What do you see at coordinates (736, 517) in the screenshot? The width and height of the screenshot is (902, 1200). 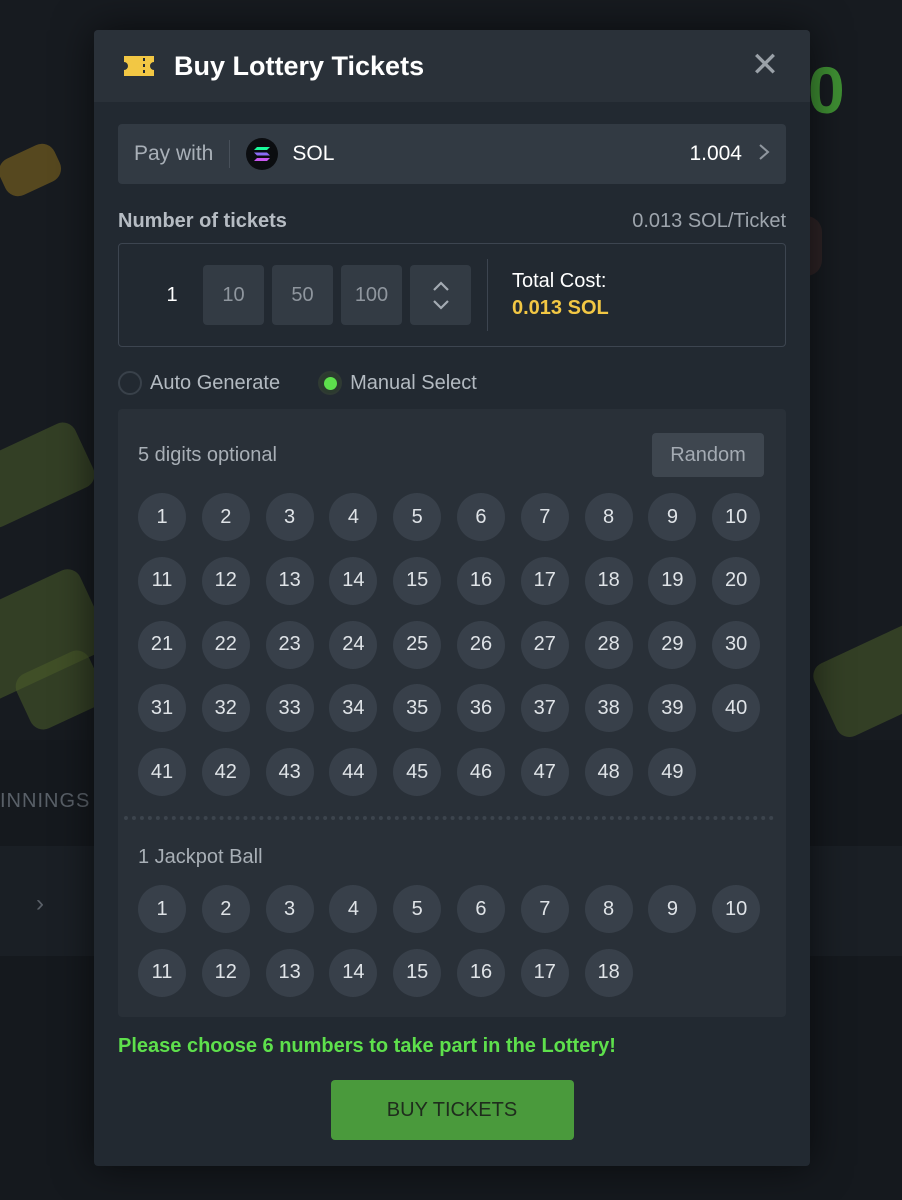 I see `main-number-ball: 10` at bounding box center [736, 517].